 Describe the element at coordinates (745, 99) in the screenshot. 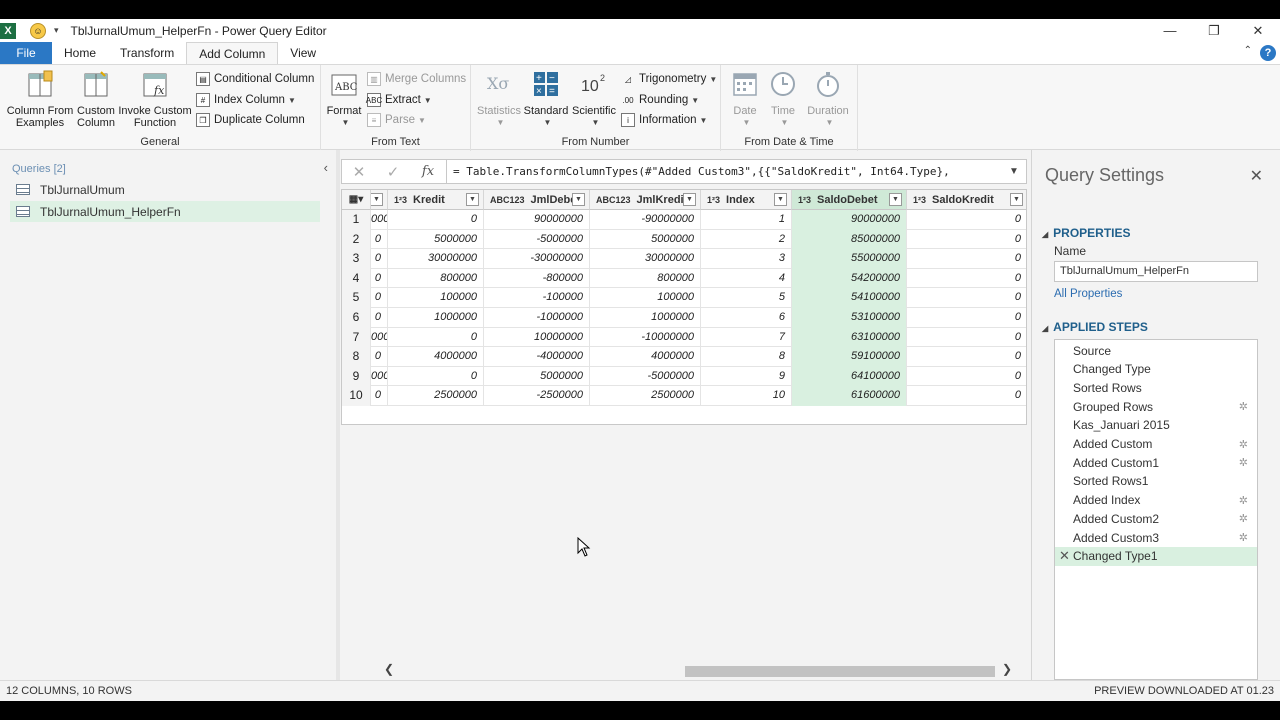

I see `date-button: Date ▼` at that location.